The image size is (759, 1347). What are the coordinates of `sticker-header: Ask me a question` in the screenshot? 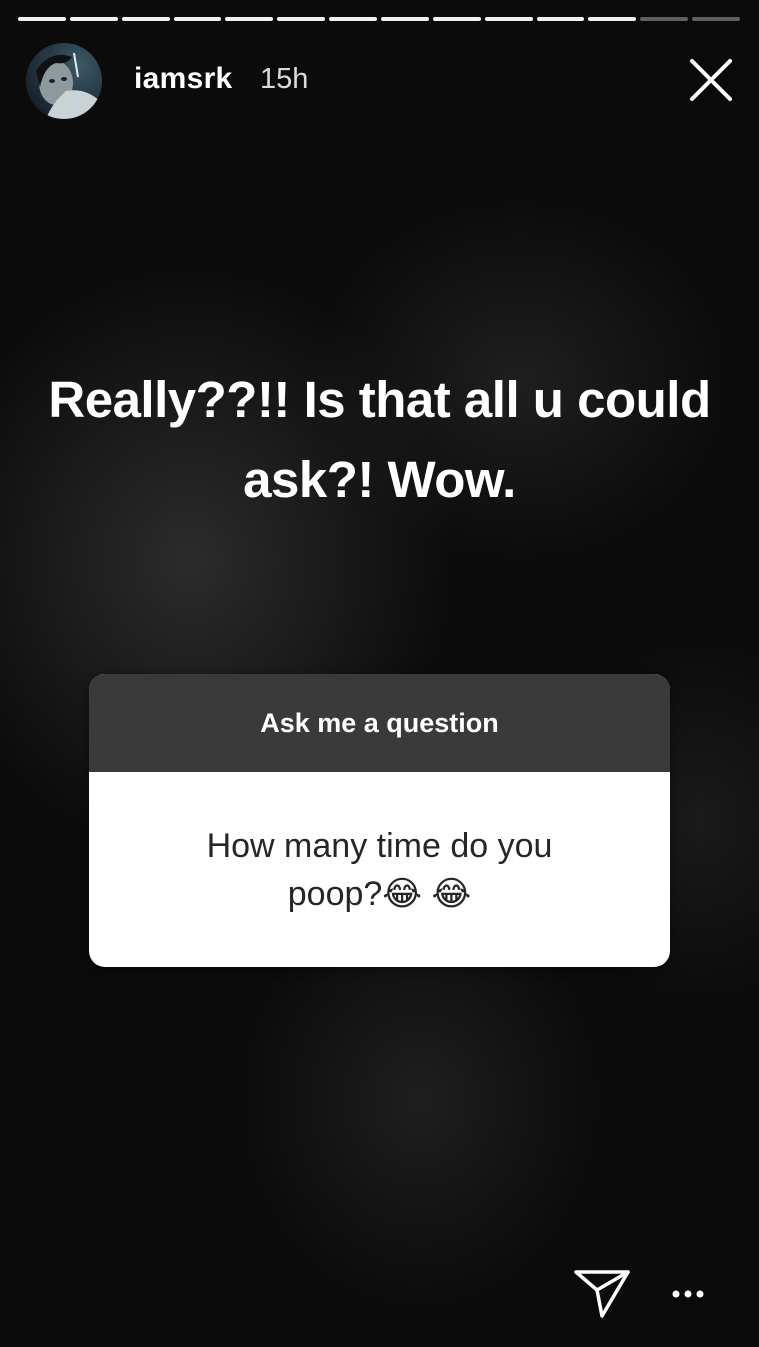 It's located at (379, 723).